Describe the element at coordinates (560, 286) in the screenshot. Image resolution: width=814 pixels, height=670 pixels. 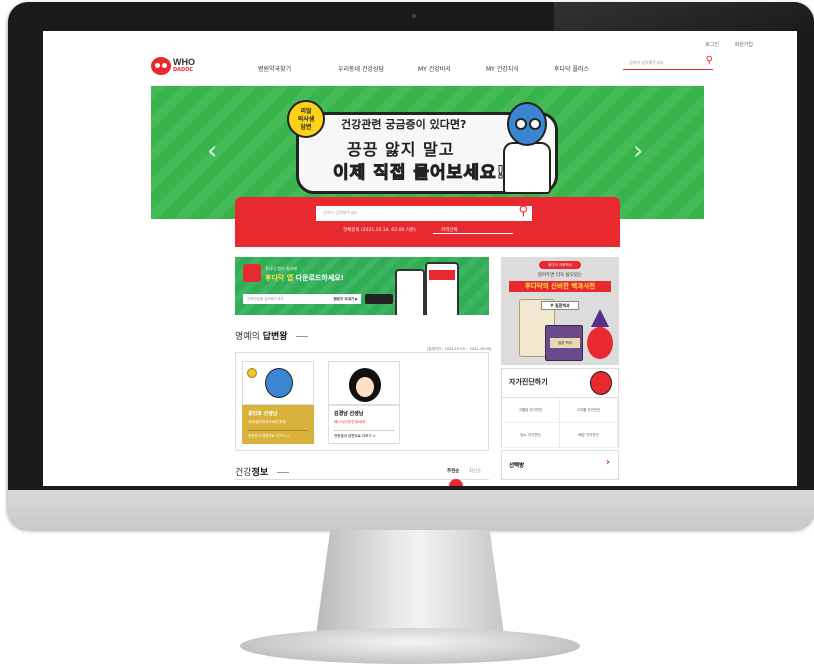
I see `side-banner-title: 후다닥의 신비한 백과사전` at that location.